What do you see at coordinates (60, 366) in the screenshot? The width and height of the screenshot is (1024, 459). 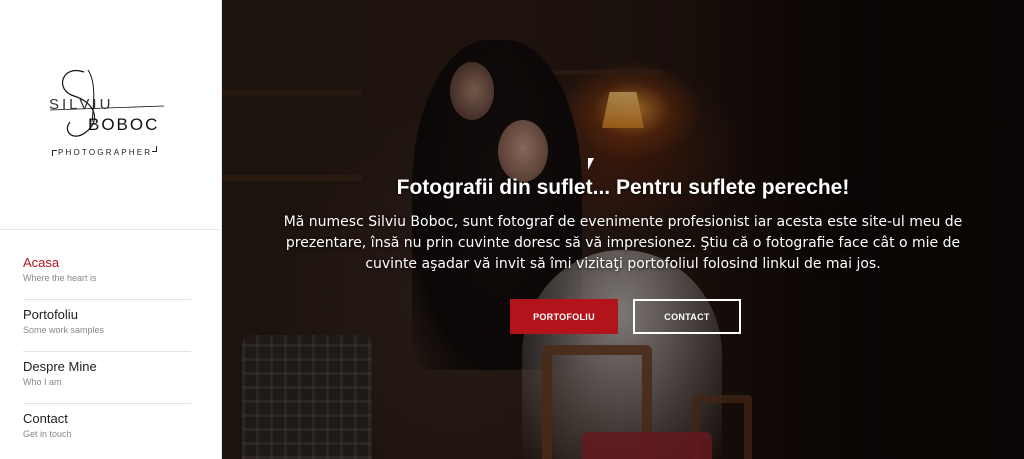 I see `nav-item-title: Despre Mine` at bounding box center [60, 366].